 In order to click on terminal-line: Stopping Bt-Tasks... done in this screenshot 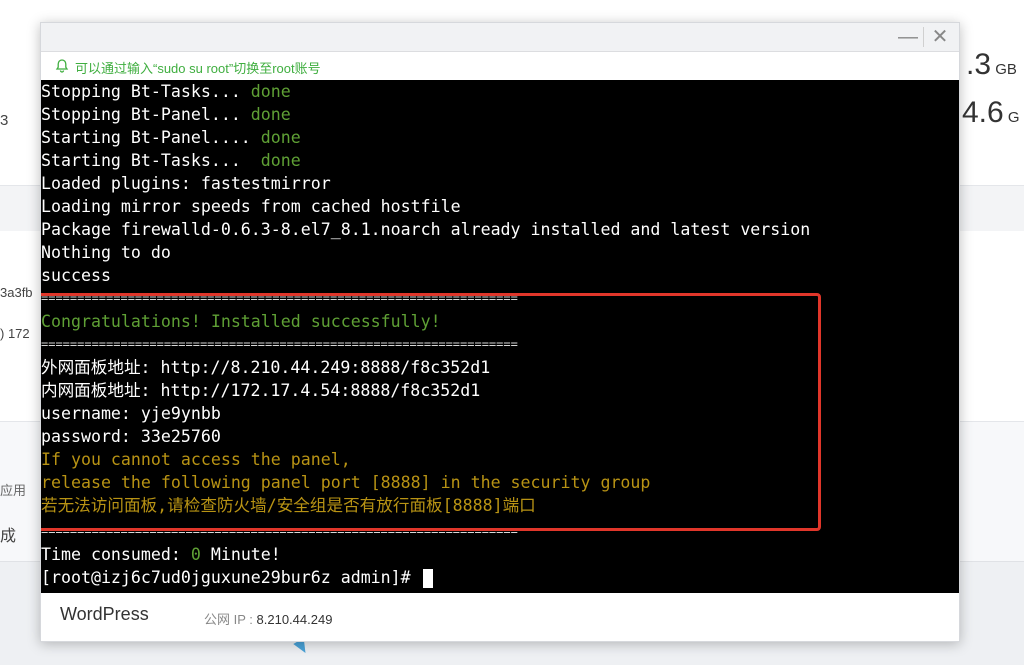, I will do `click(166, 91)`.